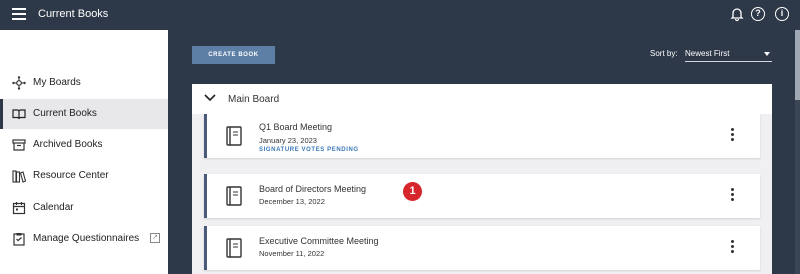 The image size is (800, 274). What do you see at coordinates (84, 208) in the screenshot?
I see `sidebar-item-calendar: Calendar` at bounding box center [84, 208].